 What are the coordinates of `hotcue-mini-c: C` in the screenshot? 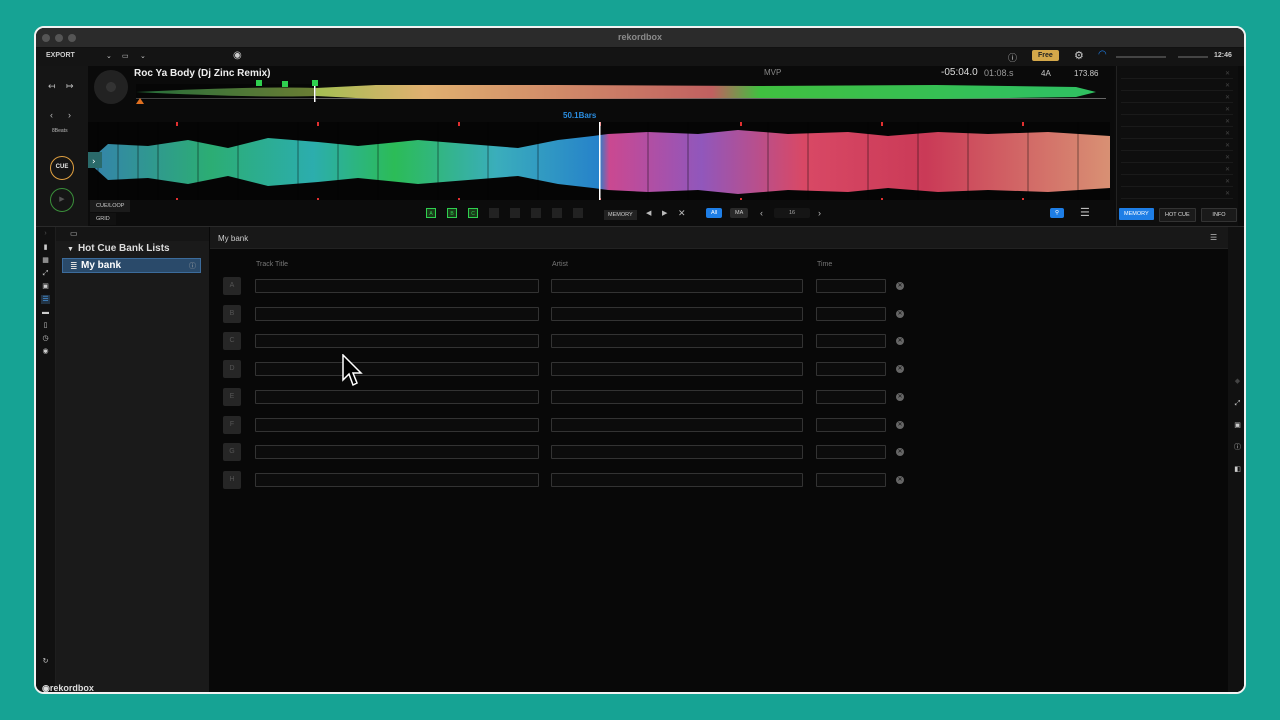 It's located at (473, 213).